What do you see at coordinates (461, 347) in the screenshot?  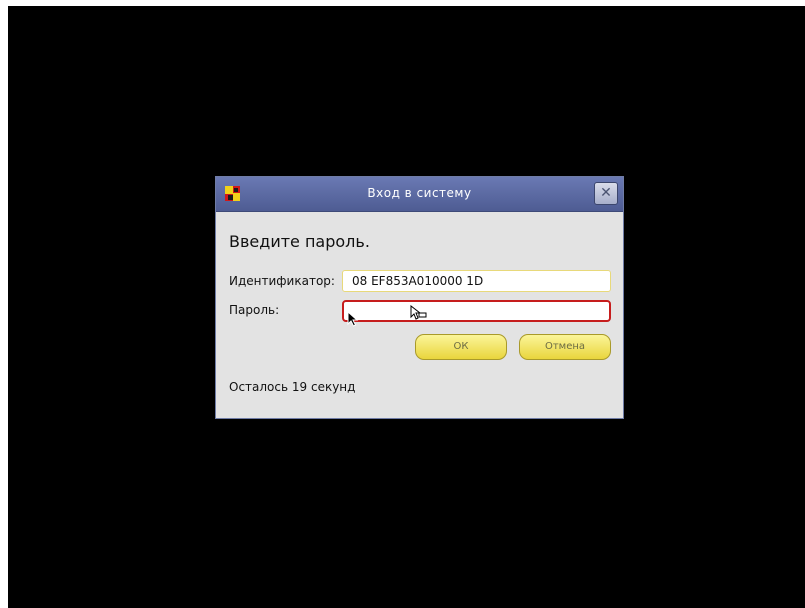 I see `ok-button: ОК` at bounding box center [461, 347].